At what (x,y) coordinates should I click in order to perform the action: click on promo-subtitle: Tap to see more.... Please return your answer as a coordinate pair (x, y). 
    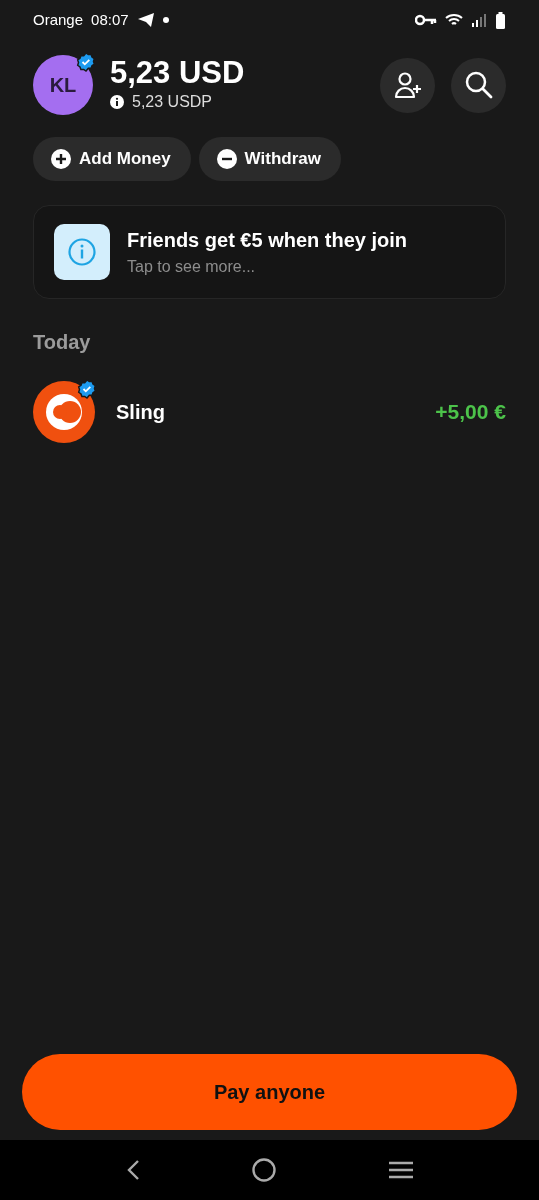
    Looking at the image, I should click on (192, 267).